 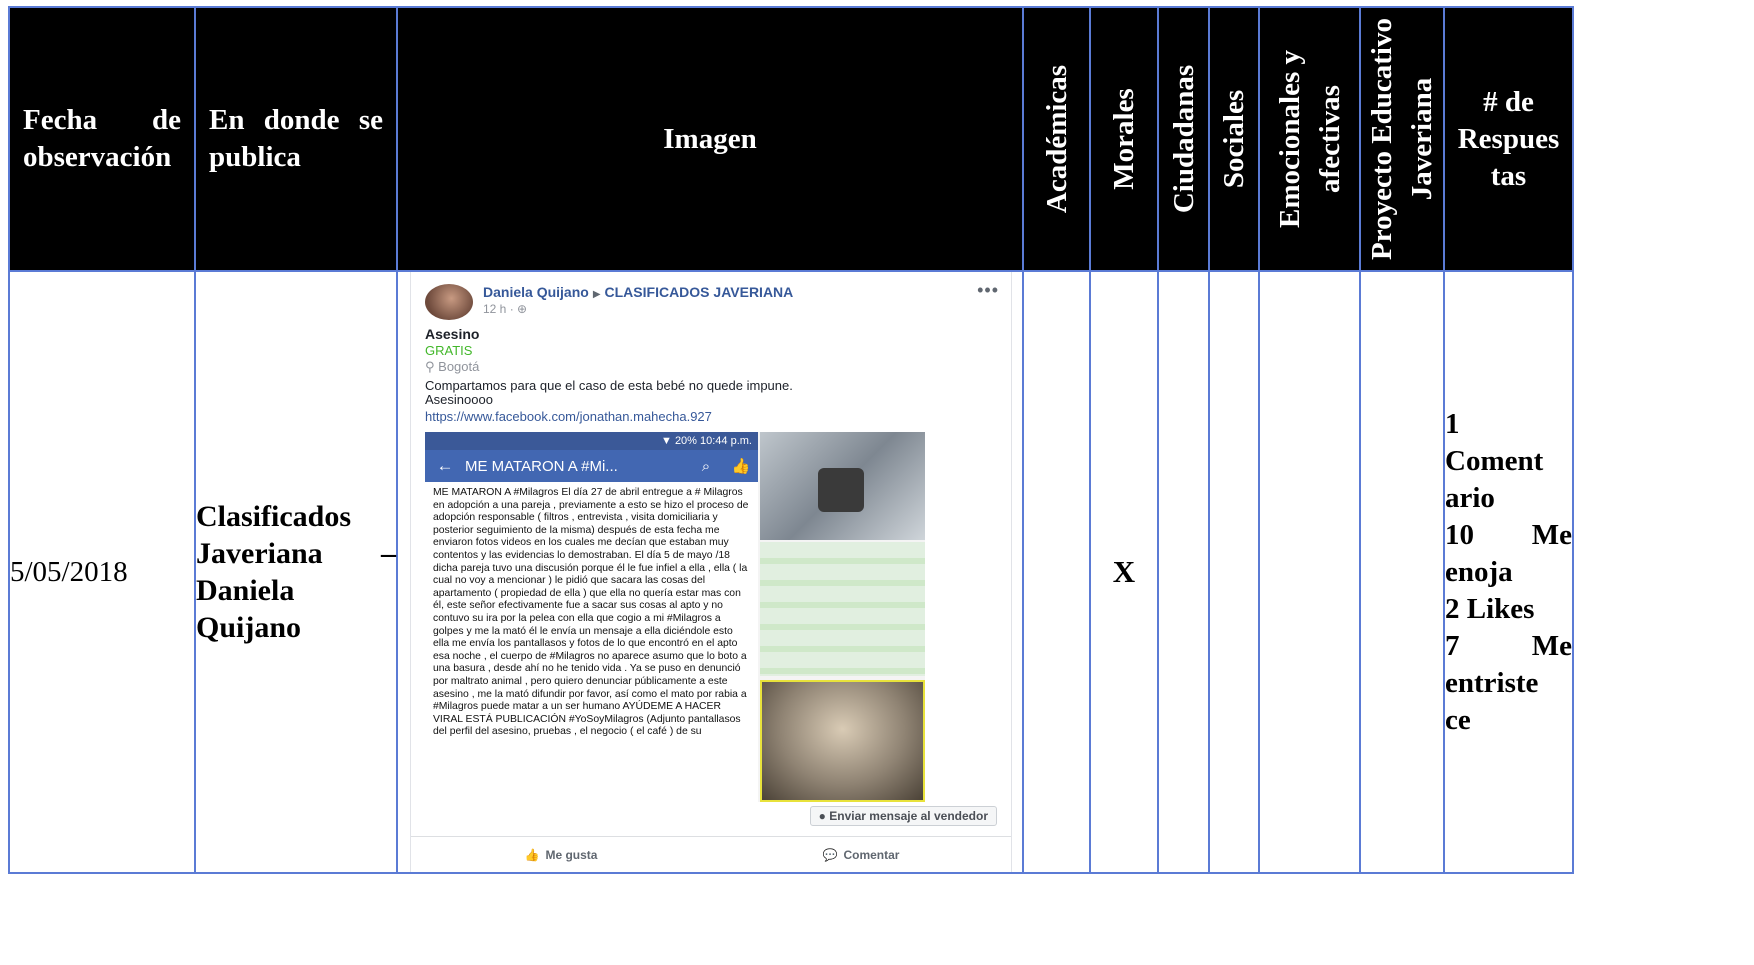 What do you see at coordinates (1309, 572) in the screenshot?
I see `cell-emocionales` at bounding box center [1309, 572].